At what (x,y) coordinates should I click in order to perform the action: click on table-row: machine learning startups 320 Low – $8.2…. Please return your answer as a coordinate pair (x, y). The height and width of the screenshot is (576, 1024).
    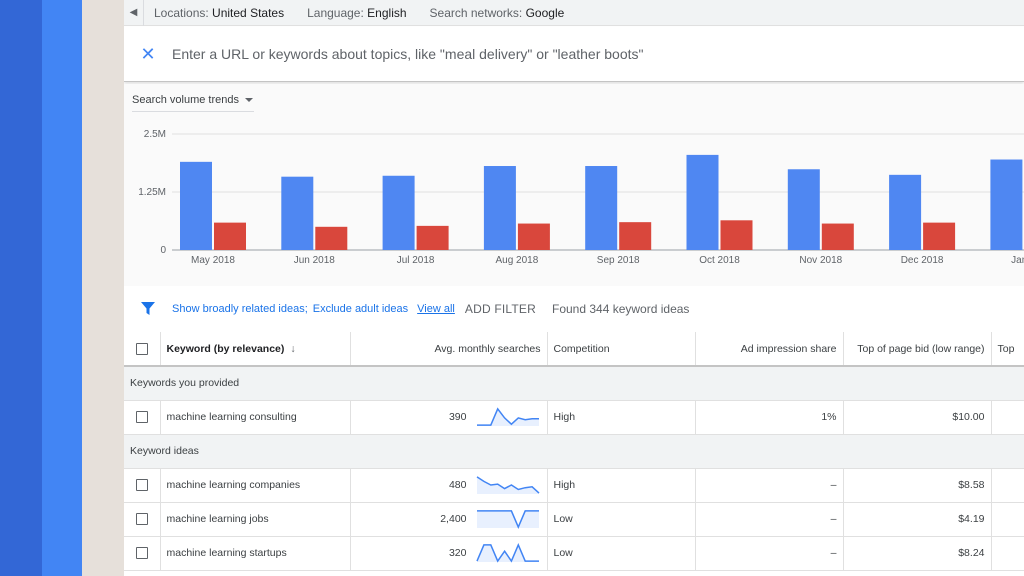
    Looking at the image, I should click on (574, 553).